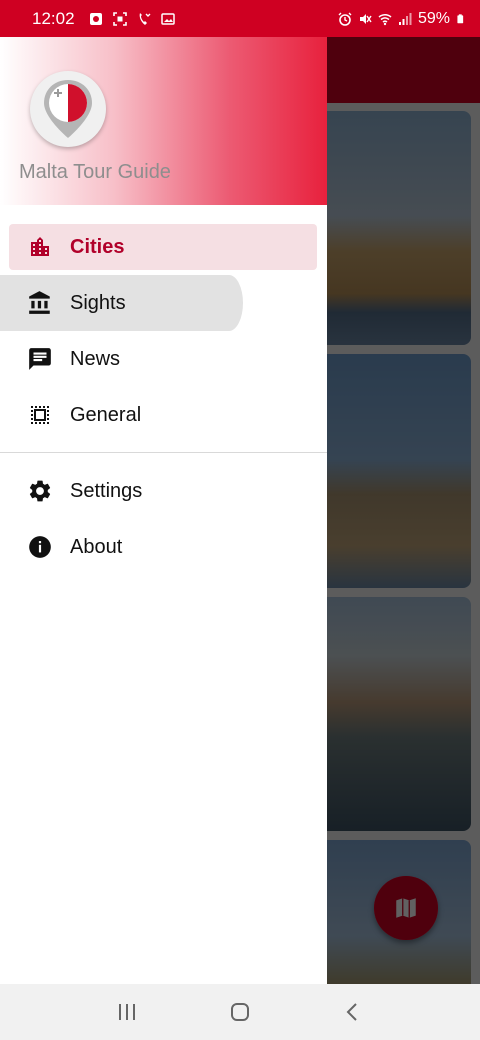 Image resolution: width=480 pixels, height=1040 pixels. What do you see at coordinates (95, 172) in the screenshot?
I see `app-name: Malta Tour Guide` at bounding box center [95, 172].